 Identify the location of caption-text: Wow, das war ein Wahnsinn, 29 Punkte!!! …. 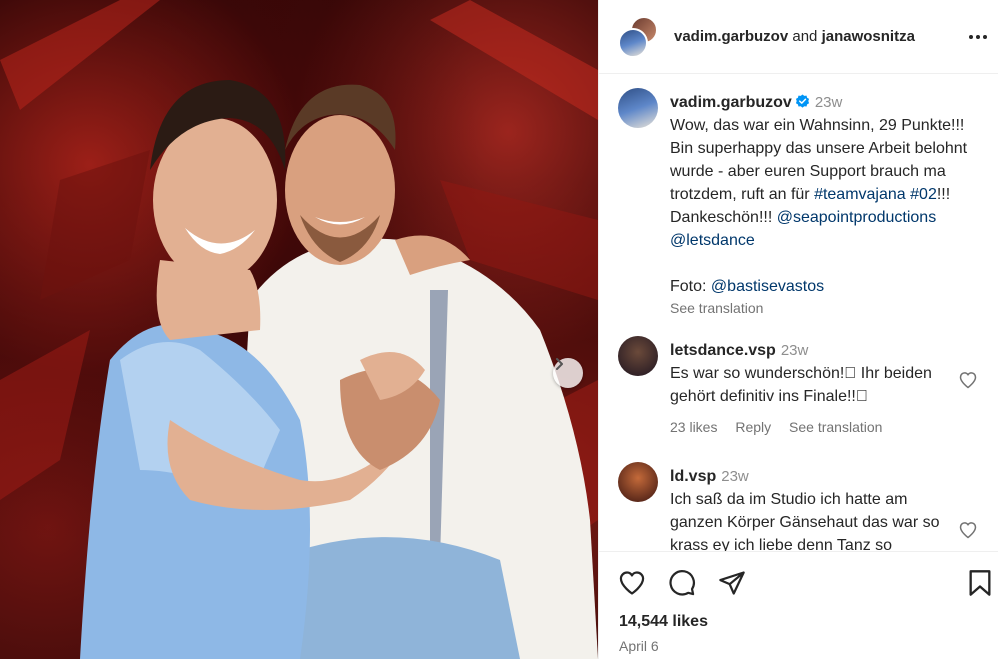
(830, 206).